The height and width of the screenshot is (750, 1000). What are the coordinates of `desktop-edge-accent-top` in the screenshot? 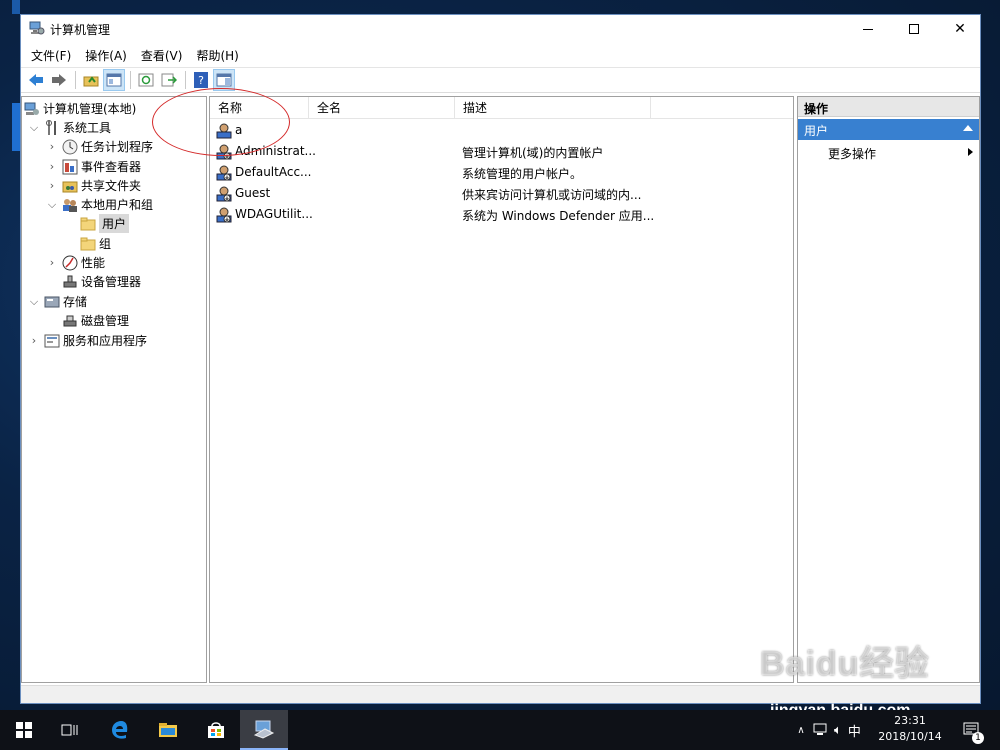 It's located at (16, 7).